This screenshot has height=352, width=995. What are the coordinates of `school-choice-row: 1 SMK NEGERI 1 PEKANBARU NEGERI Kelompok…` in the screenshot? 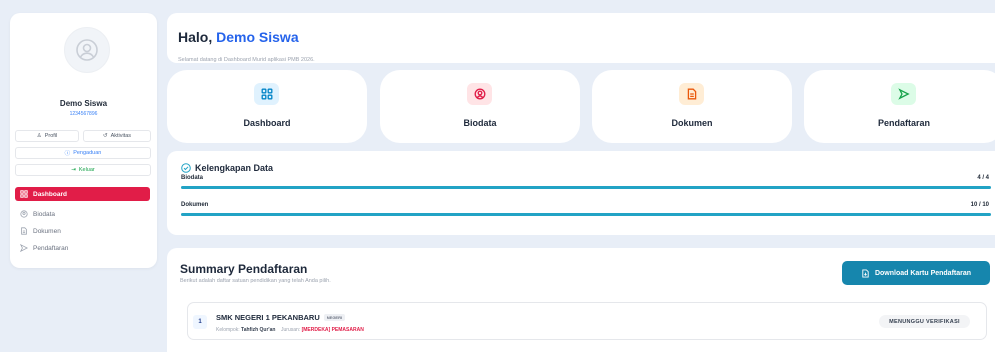 It's located at (587, 321).